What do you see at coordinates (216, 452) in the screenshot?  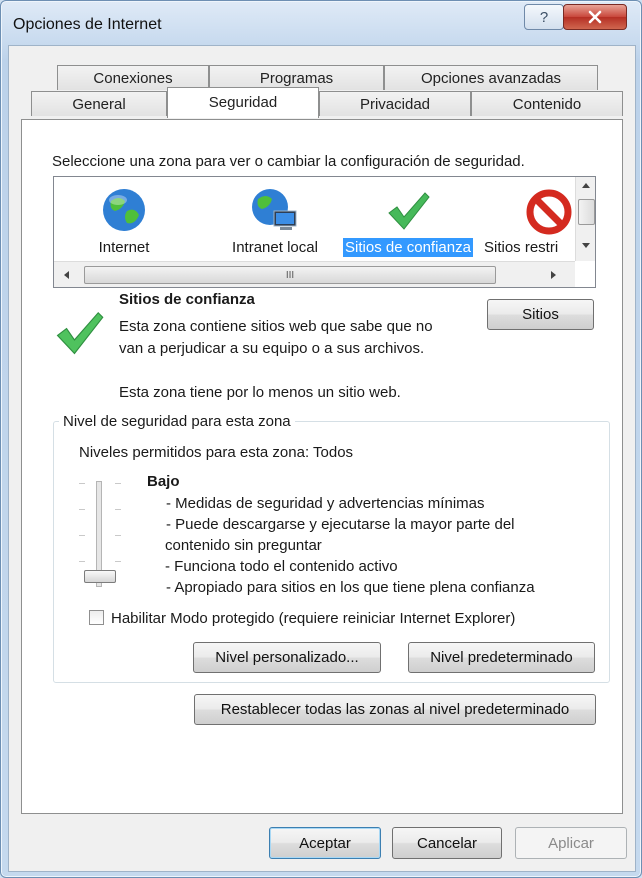 I see `allowed-levels-text: Niveles permitidos para esta zona: Todos` at bounding box center [216, 452].